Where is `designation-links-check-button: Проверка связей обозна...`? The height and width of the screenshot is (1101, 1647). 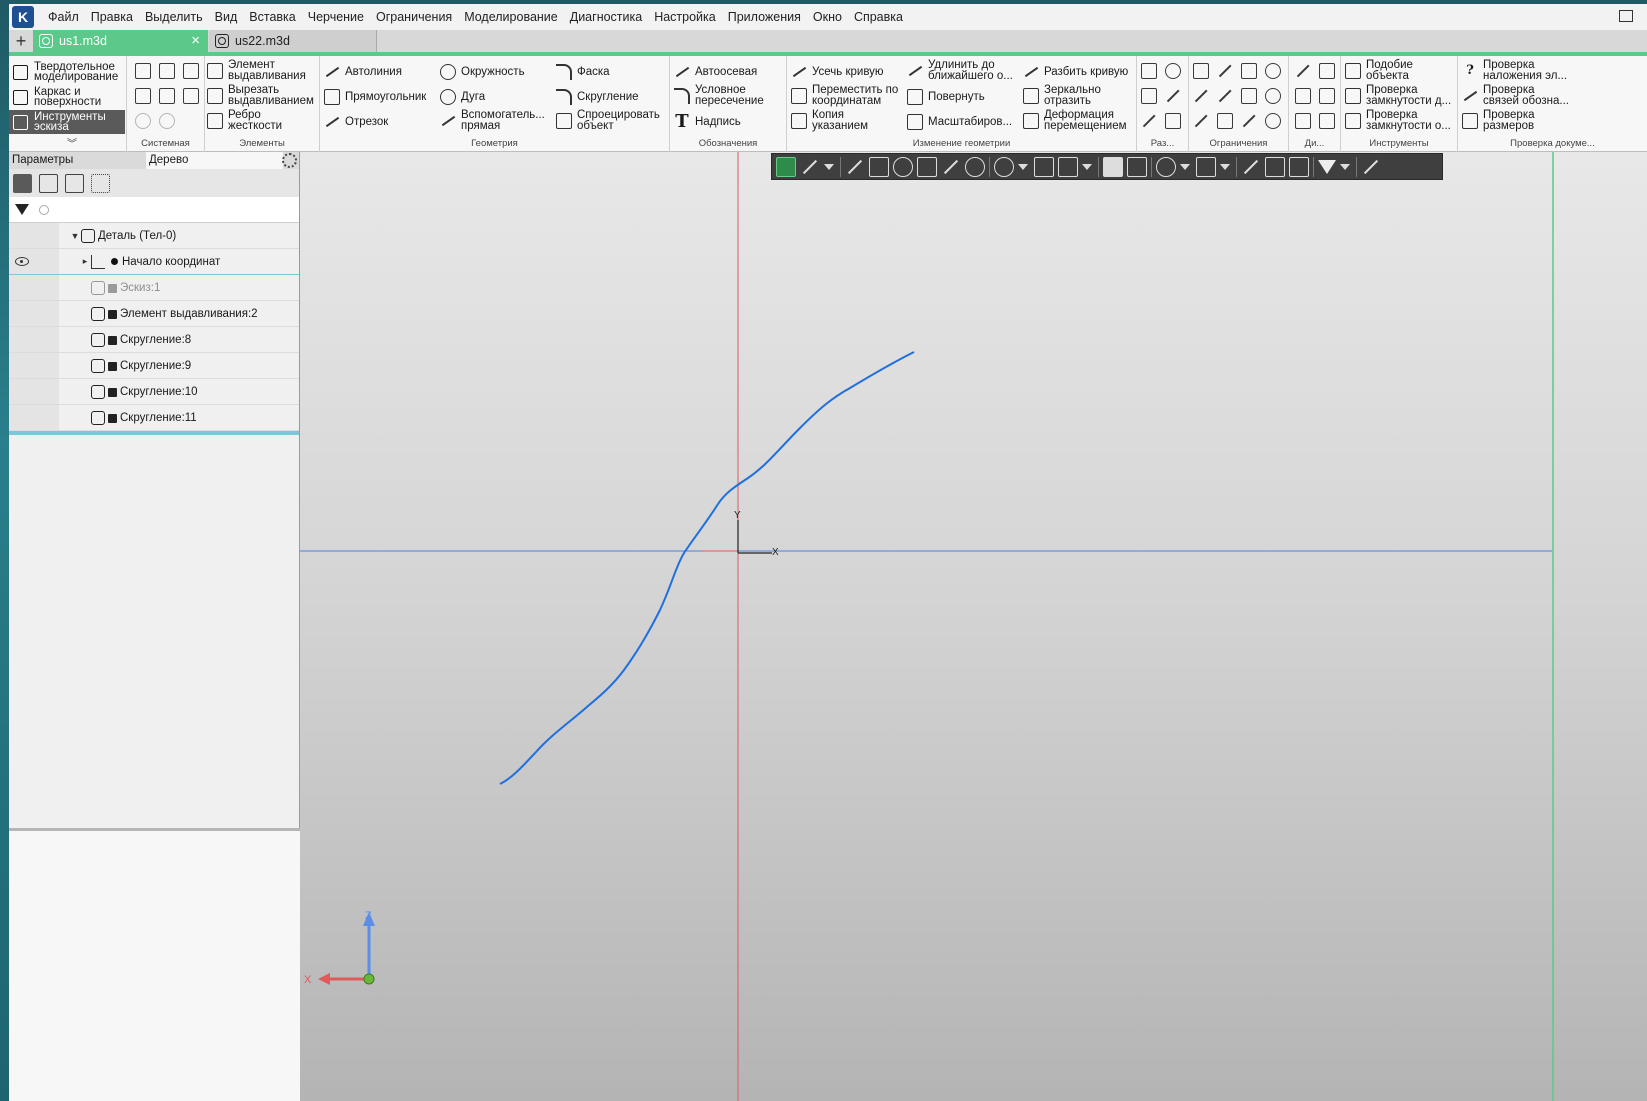
designation-links-check-button: Проверка связей обозна... is located at coordinates (1515, 95).